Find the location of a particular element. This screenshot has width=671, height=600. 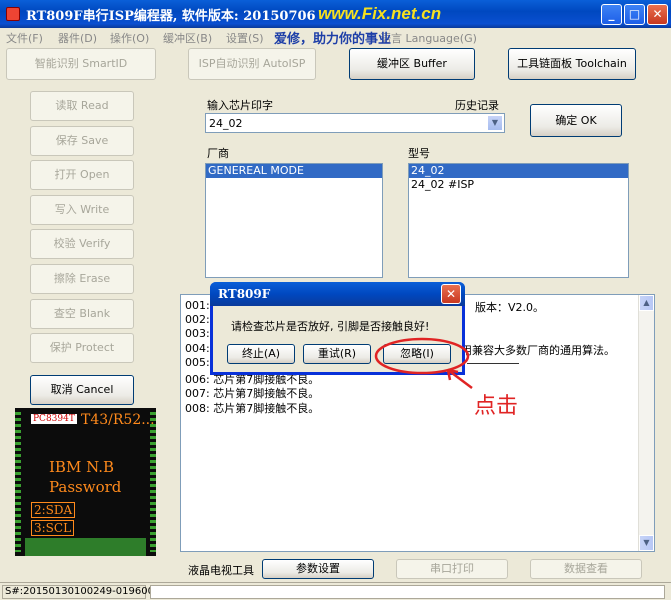

verify-button: 校验 Verify is located at coordinates (82, 244).